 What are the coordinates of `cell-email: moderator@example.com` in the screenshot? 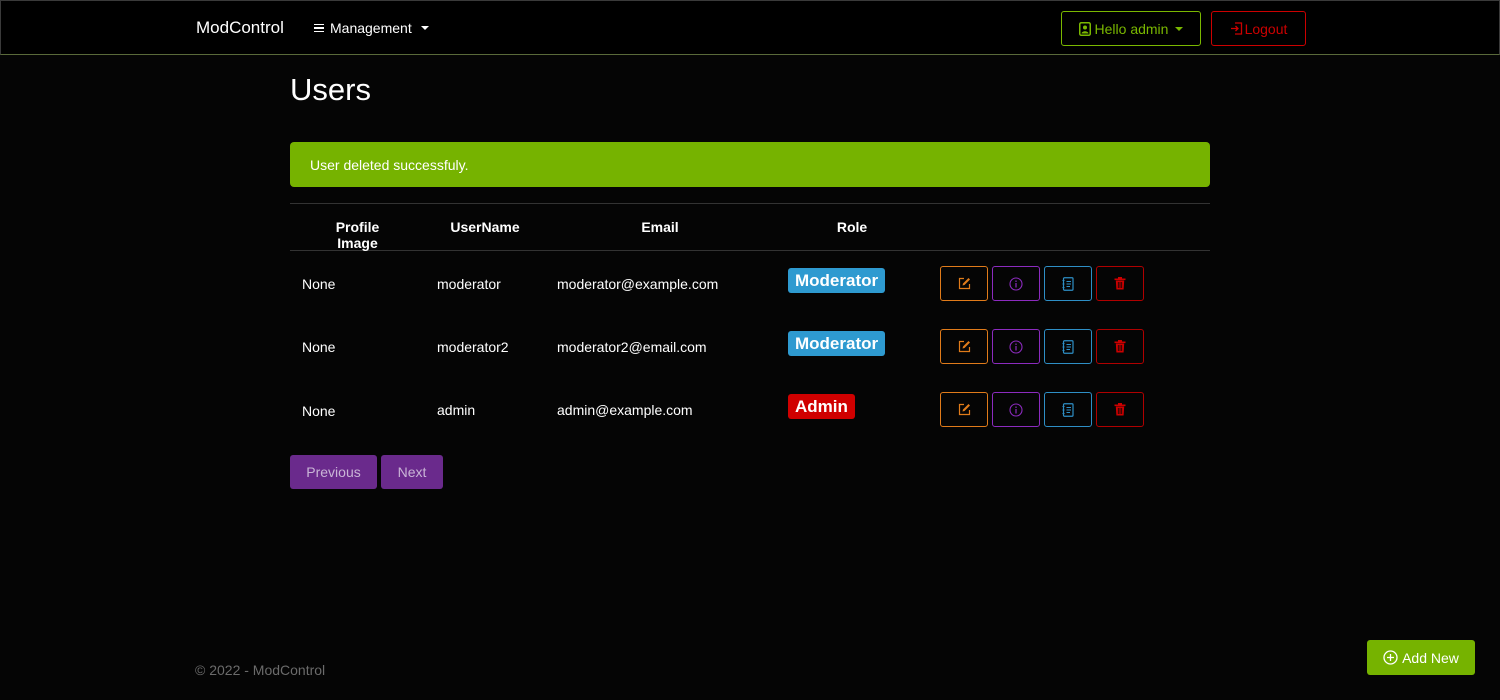 It's located at (638, 284).